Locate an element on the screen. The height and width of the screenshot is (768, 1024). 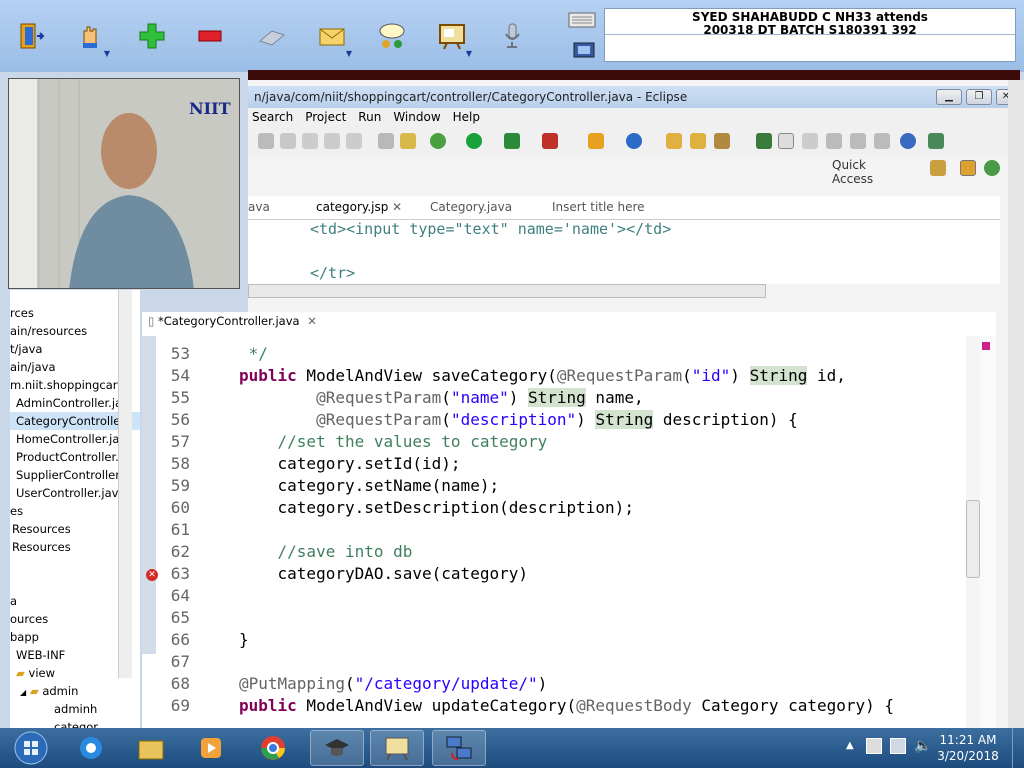
tab-category-controller: ▯ *CategoryController.java ✕ is located at coordinates (232, 321).